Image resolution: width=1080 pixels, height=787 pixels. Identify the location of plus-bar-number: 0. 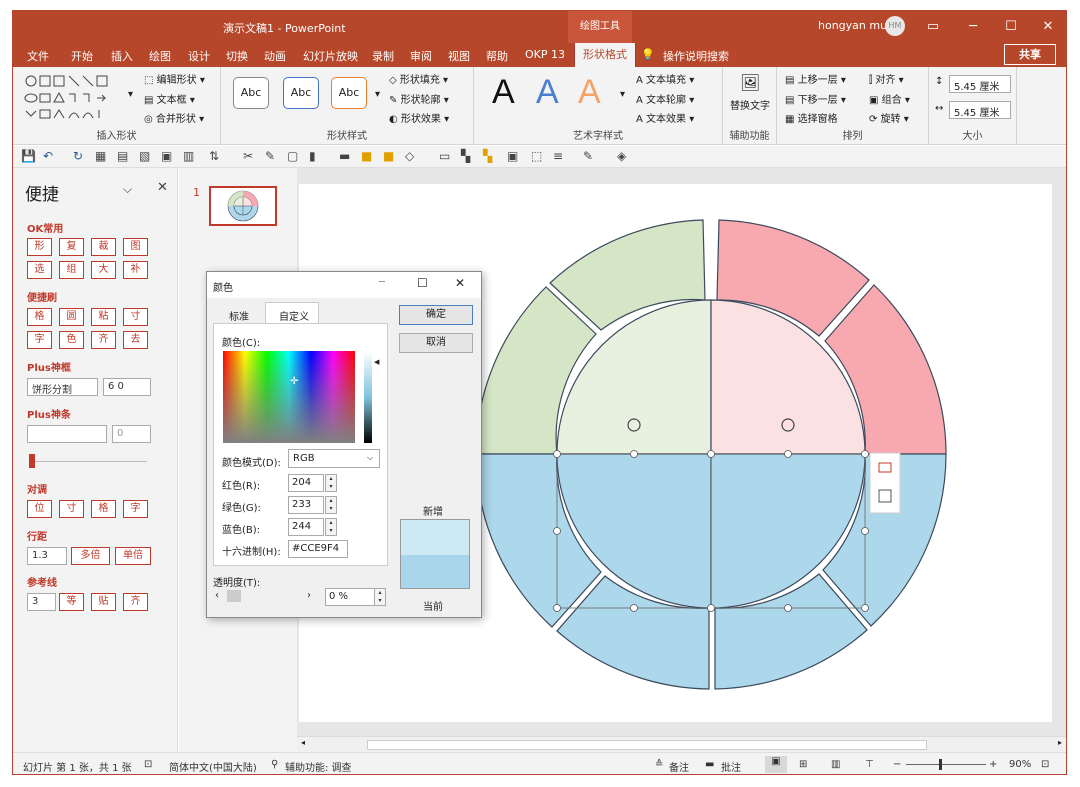
(131, 434).